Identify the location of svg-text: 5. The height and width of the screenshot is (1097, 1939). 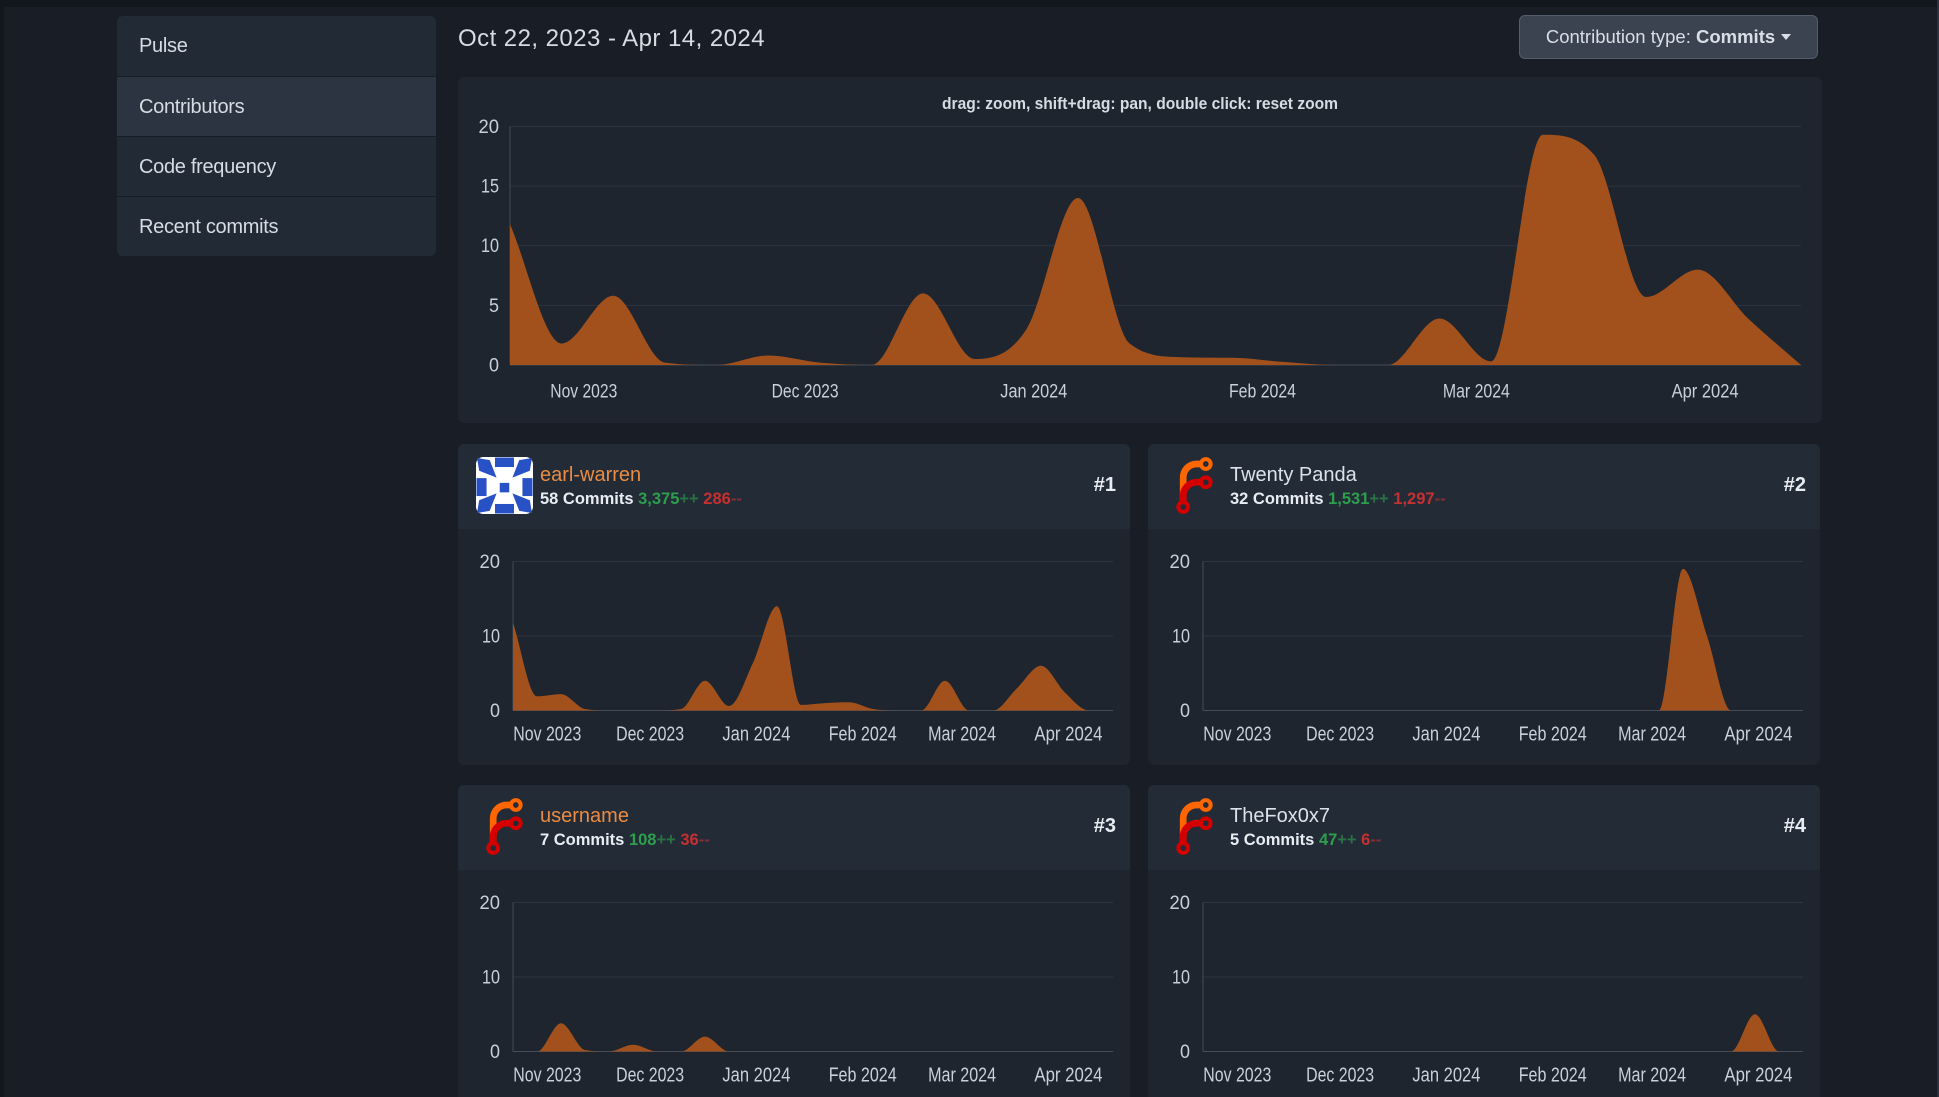
(494, 306).